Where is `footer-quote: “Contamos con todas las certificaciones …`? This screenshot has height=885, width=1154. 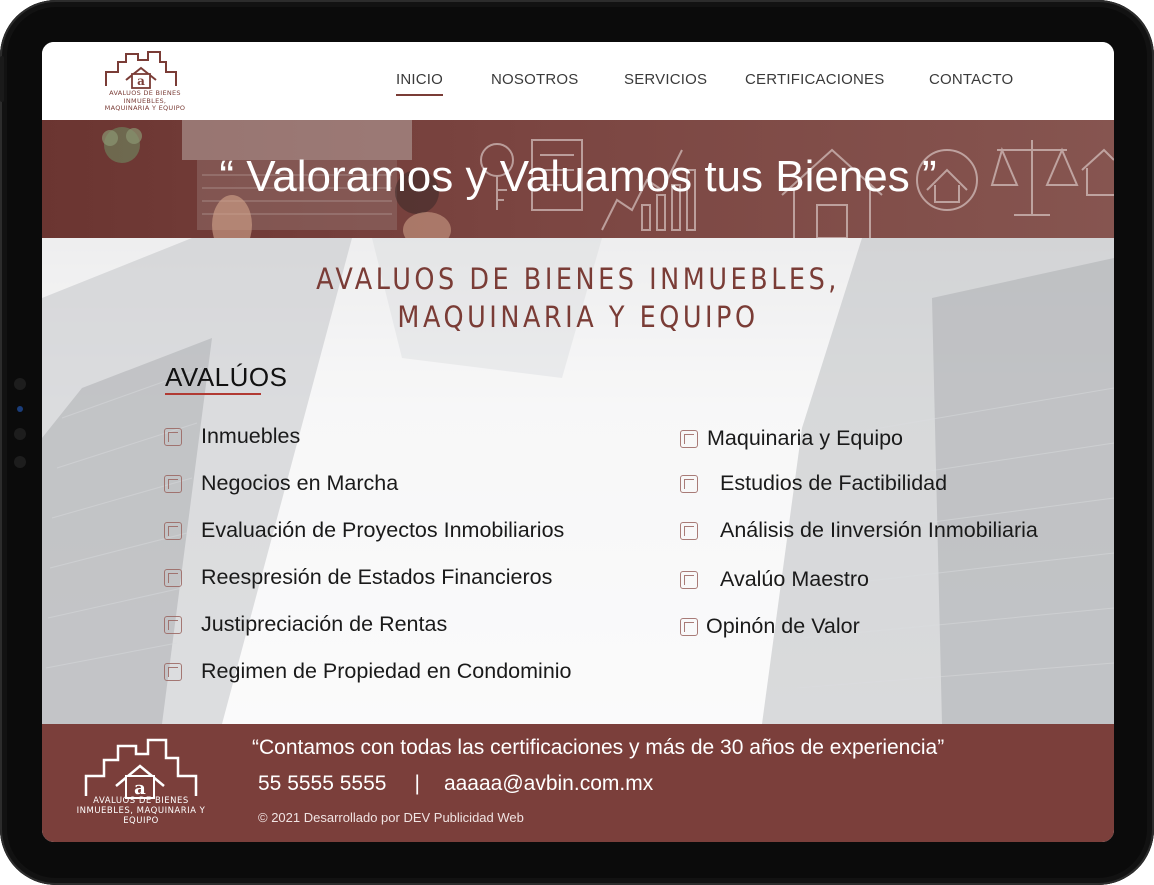 footer-quote: “Contamos con todas las certificaciones … is located at coordinates (598, 747).